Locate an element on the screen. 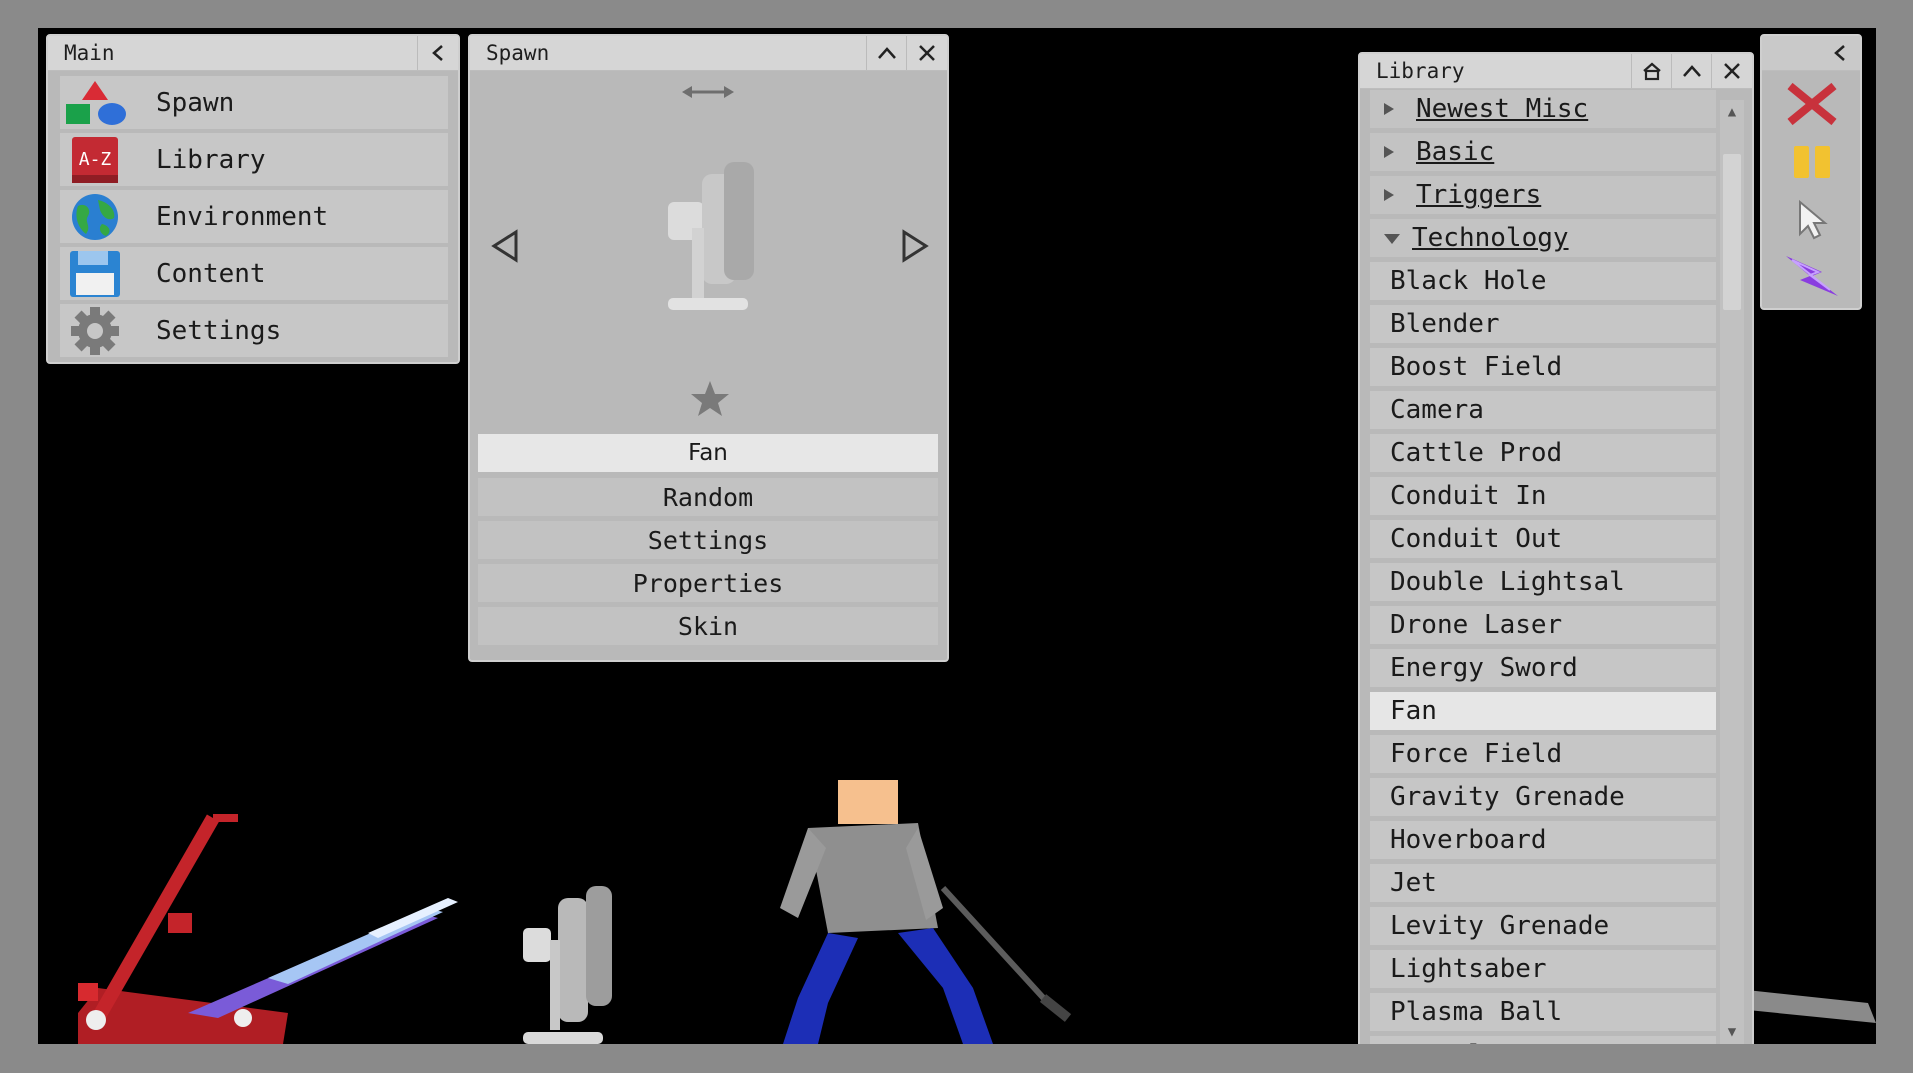  triangle-down-icon: ▼ is located at coordinates (1732, 1032).